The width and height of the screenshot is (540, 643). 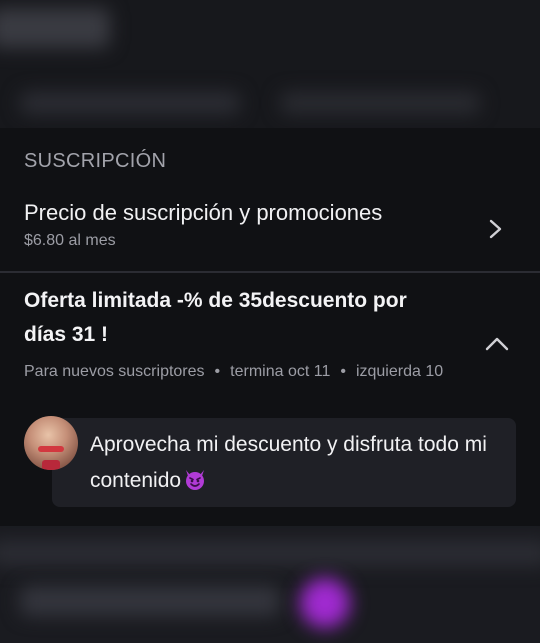 I want to click on divider, so click(x=270, y=272).